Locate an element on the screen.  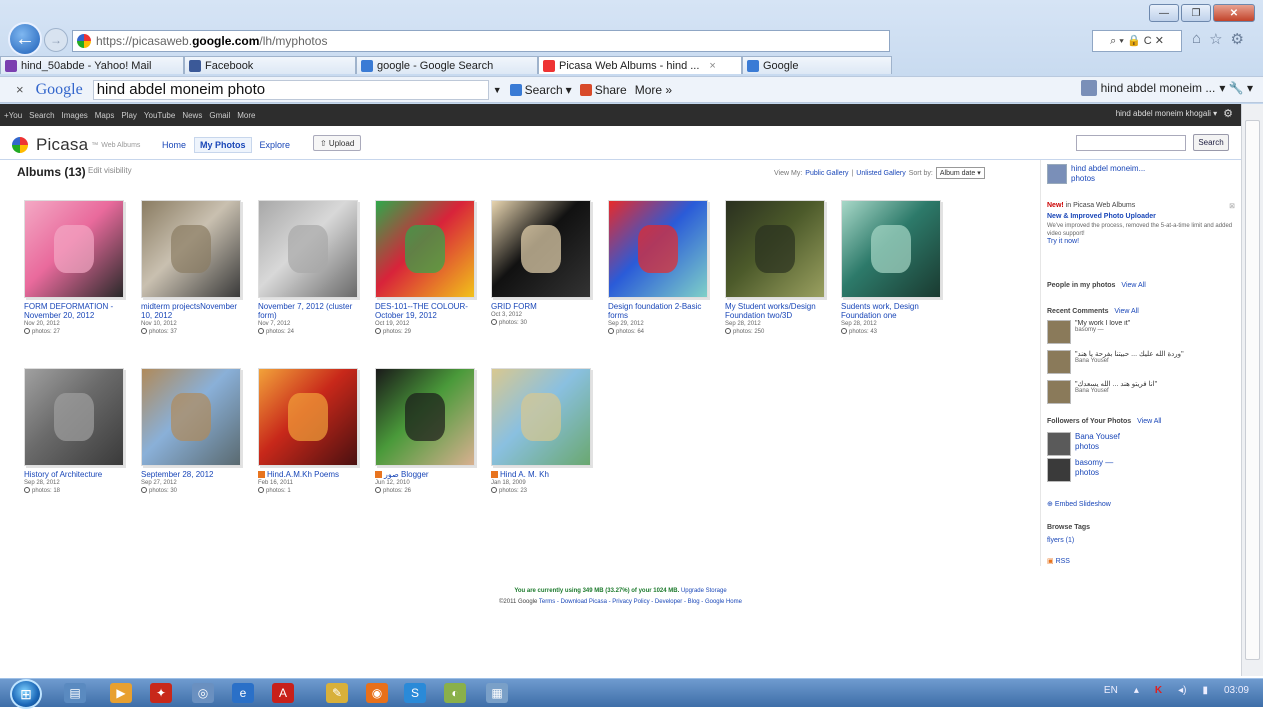
album-title-text: GRID FORM is located at coordinates (514, 306).